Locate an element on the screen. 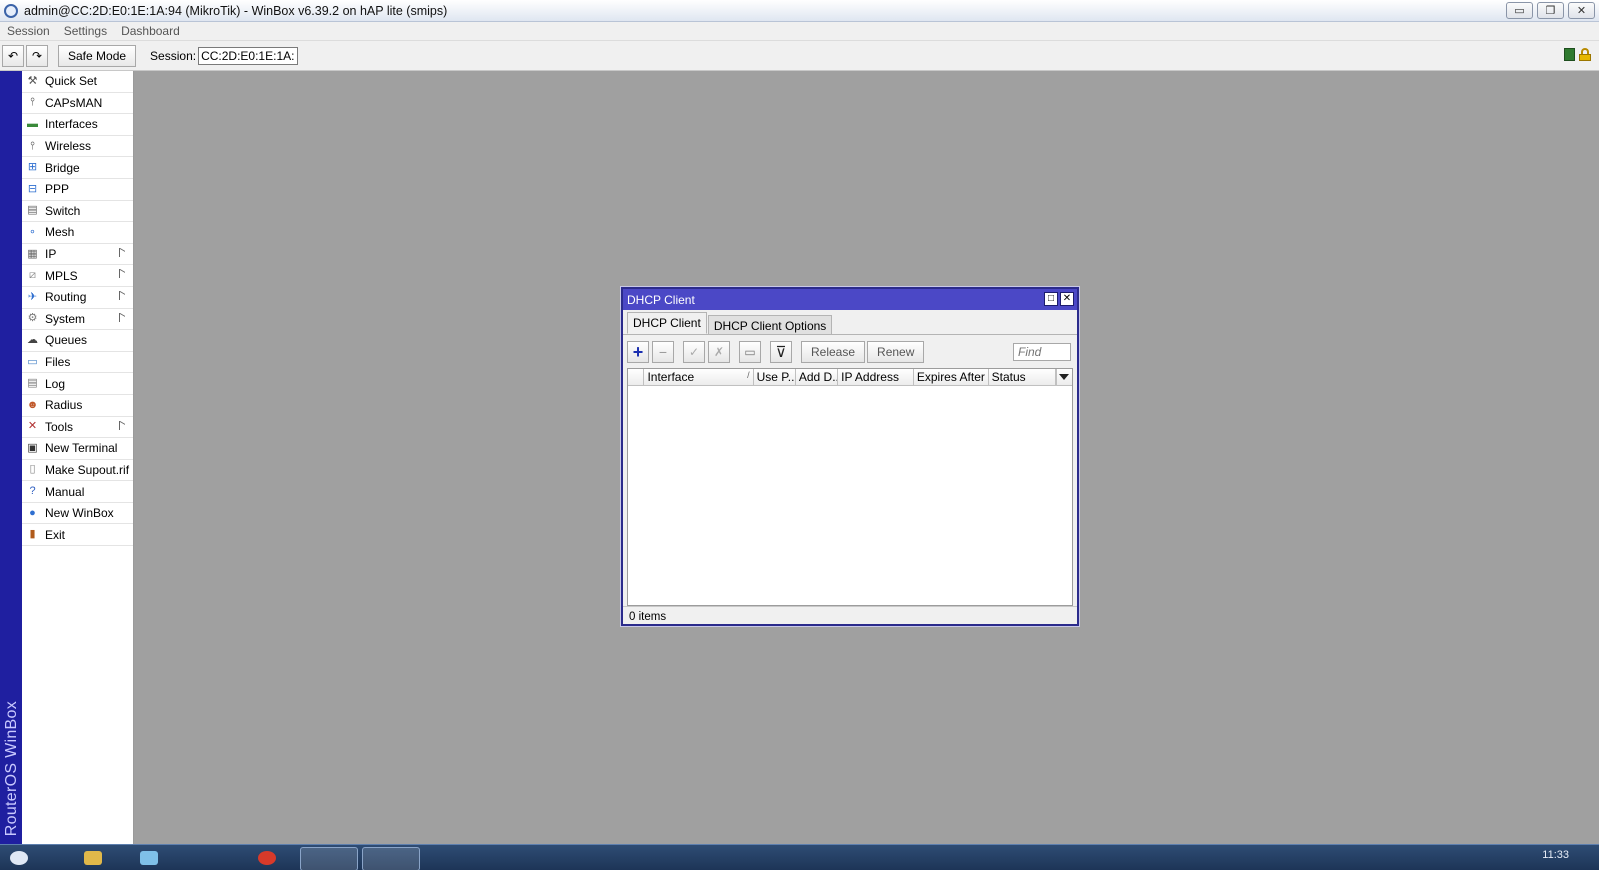  comment-button: ▭ is located at coordinates (750, 352).